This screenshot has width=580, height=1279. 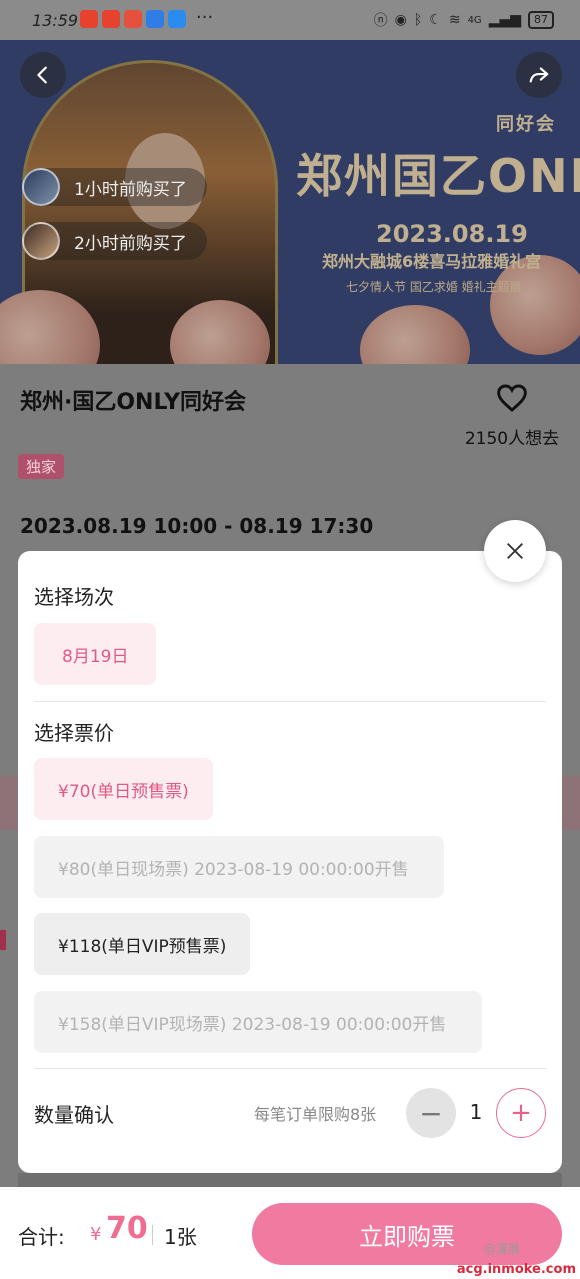 What do you see at coordinates (133, 402) in the screenshot?
I see `event-title: 郑州·国乙ONLY同好会` at bounding box center [133, 402].